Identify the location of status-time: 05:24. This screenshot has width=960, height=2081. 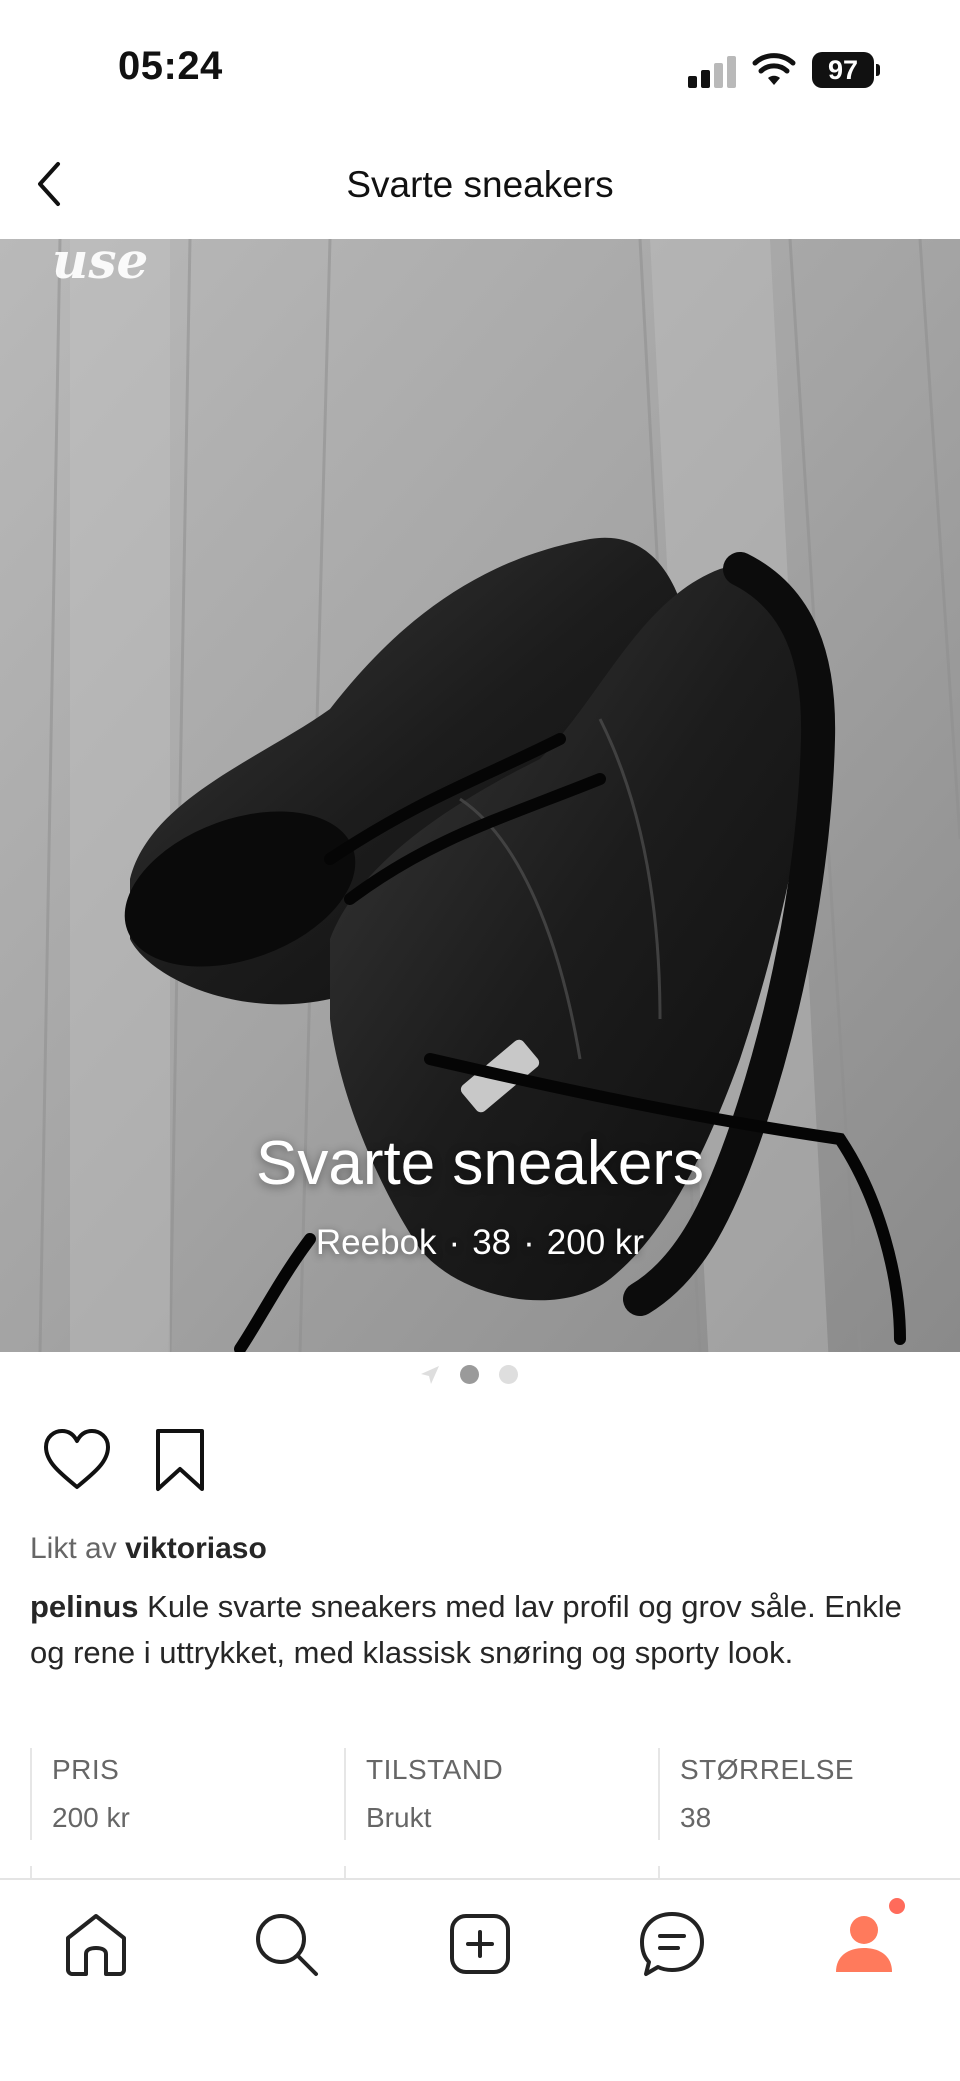
(170, 66).